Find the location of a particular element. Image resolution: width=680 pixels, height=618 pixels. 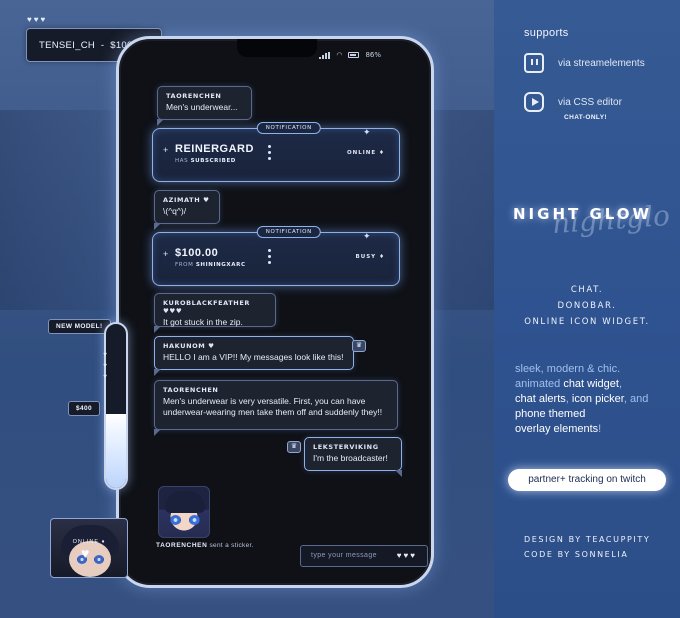

phone-notch is located at coordinates (277, 48).